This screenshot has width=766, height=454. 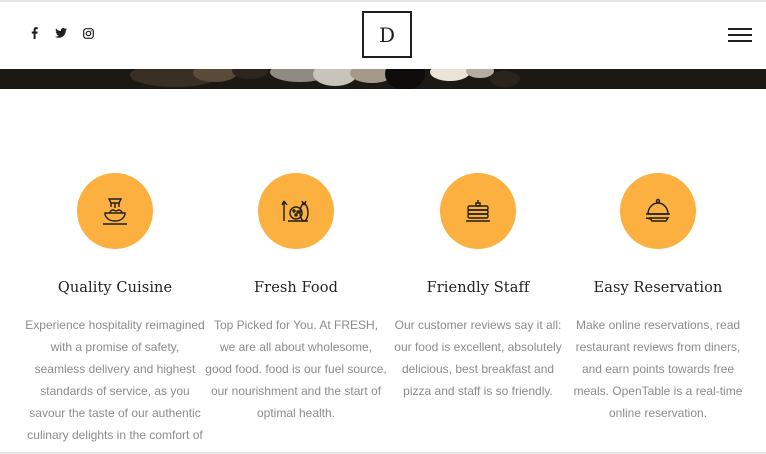 What do you see at coordinates (478, 211) in the screenshot?
I see `pancake-stack-icon` at bounding box center [478, 211].